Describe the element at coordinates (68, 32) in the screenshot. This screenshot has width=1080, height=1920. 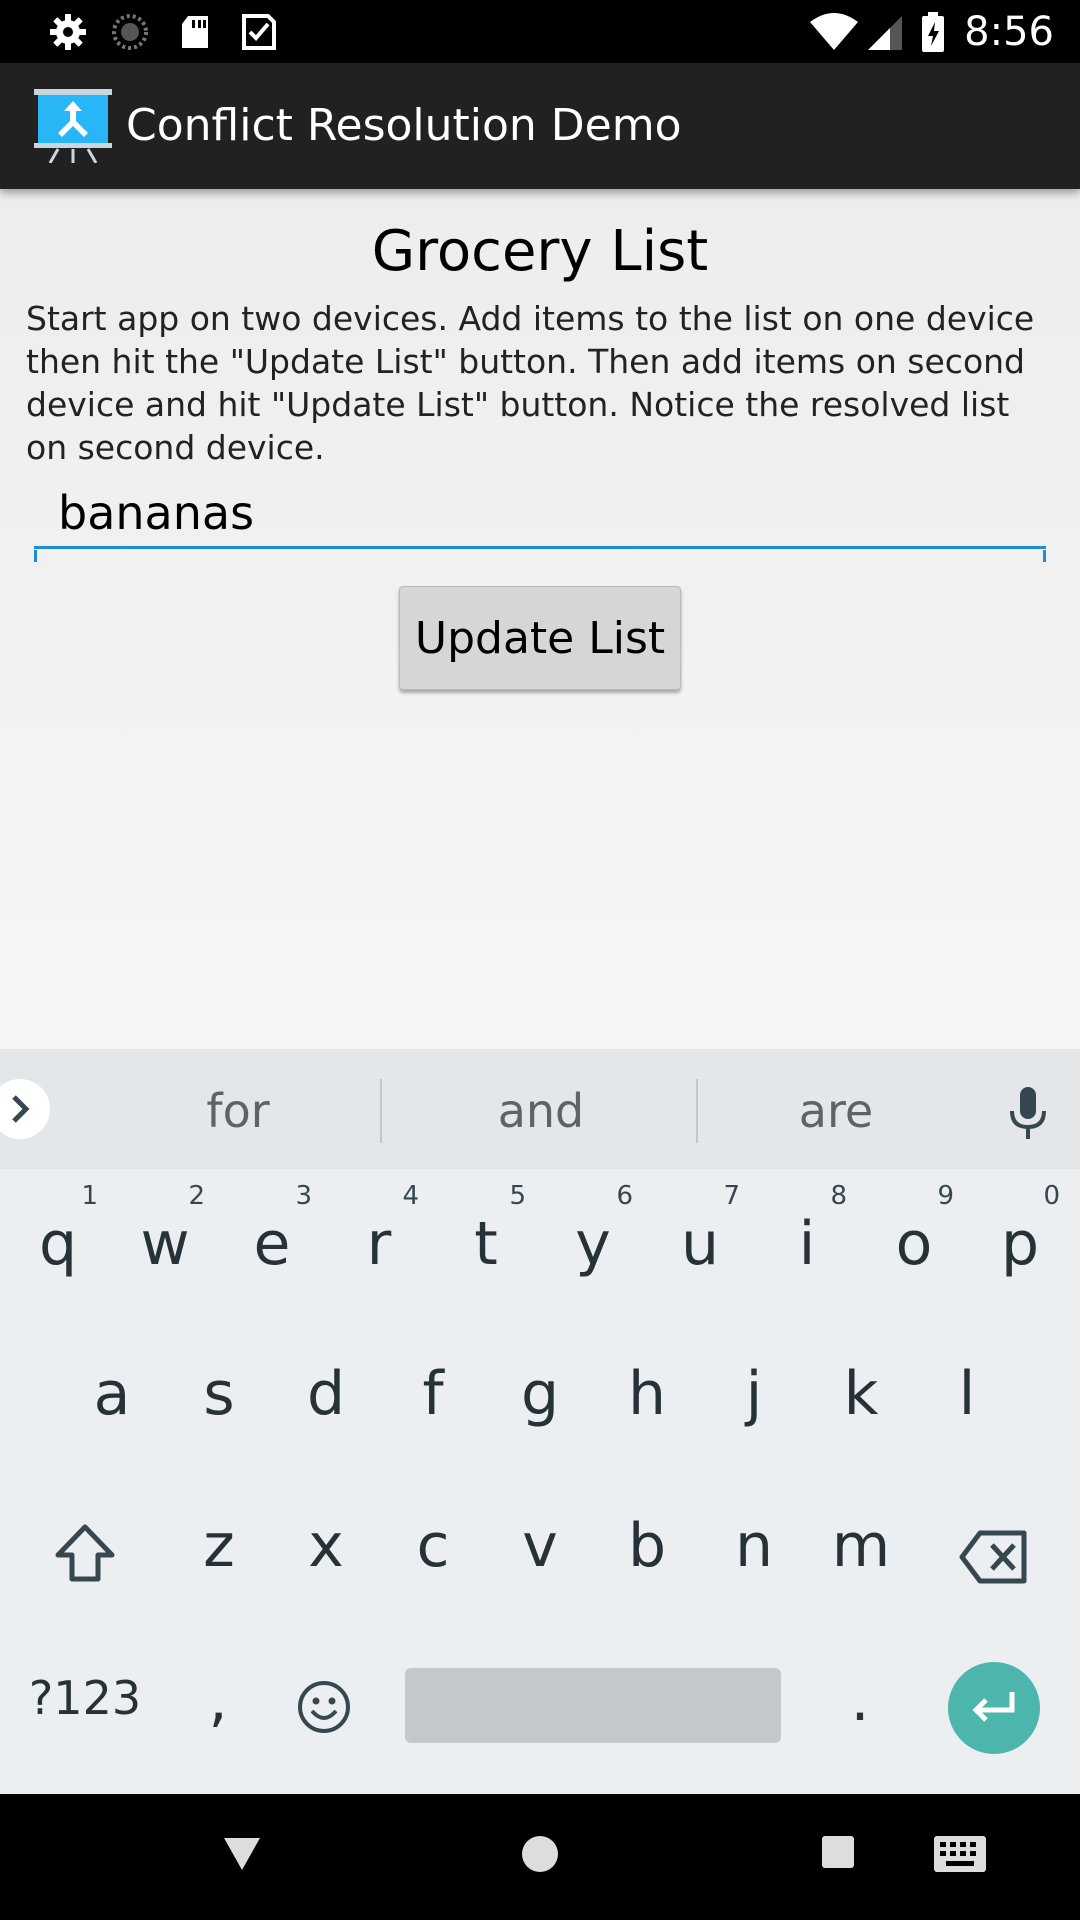
I see `settings-icon` at that location.